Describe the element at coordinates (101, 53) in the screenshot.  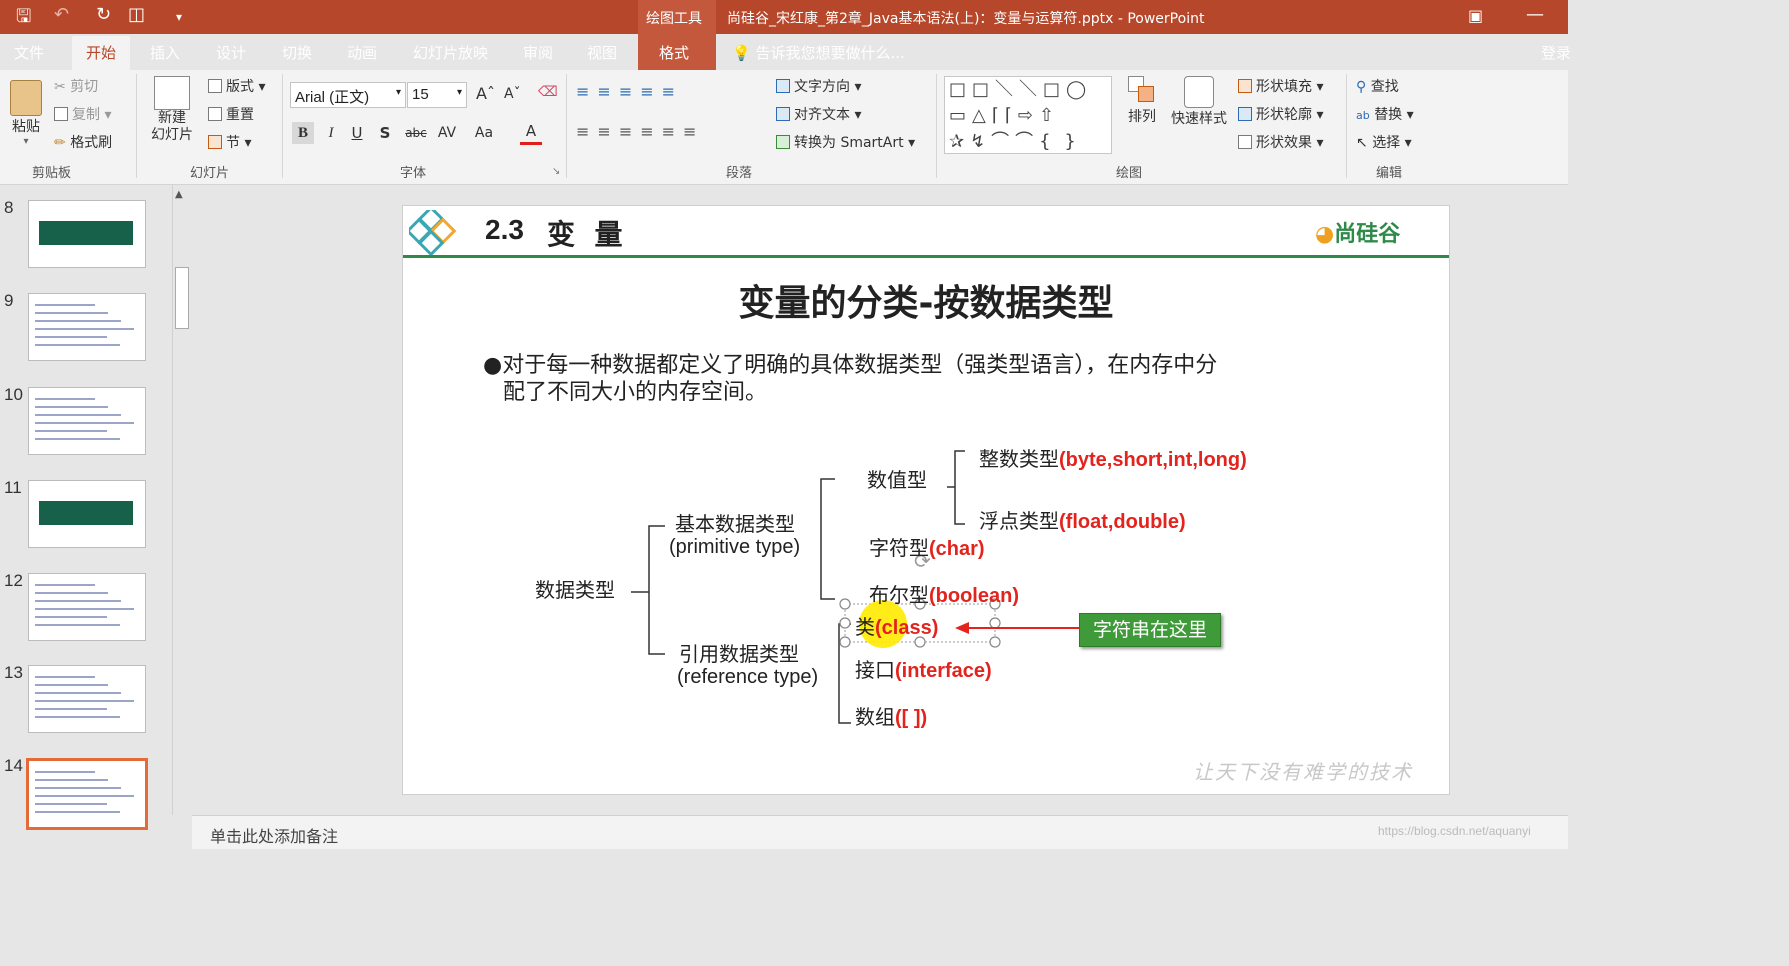
I see `tab-home: 开始` at that location.